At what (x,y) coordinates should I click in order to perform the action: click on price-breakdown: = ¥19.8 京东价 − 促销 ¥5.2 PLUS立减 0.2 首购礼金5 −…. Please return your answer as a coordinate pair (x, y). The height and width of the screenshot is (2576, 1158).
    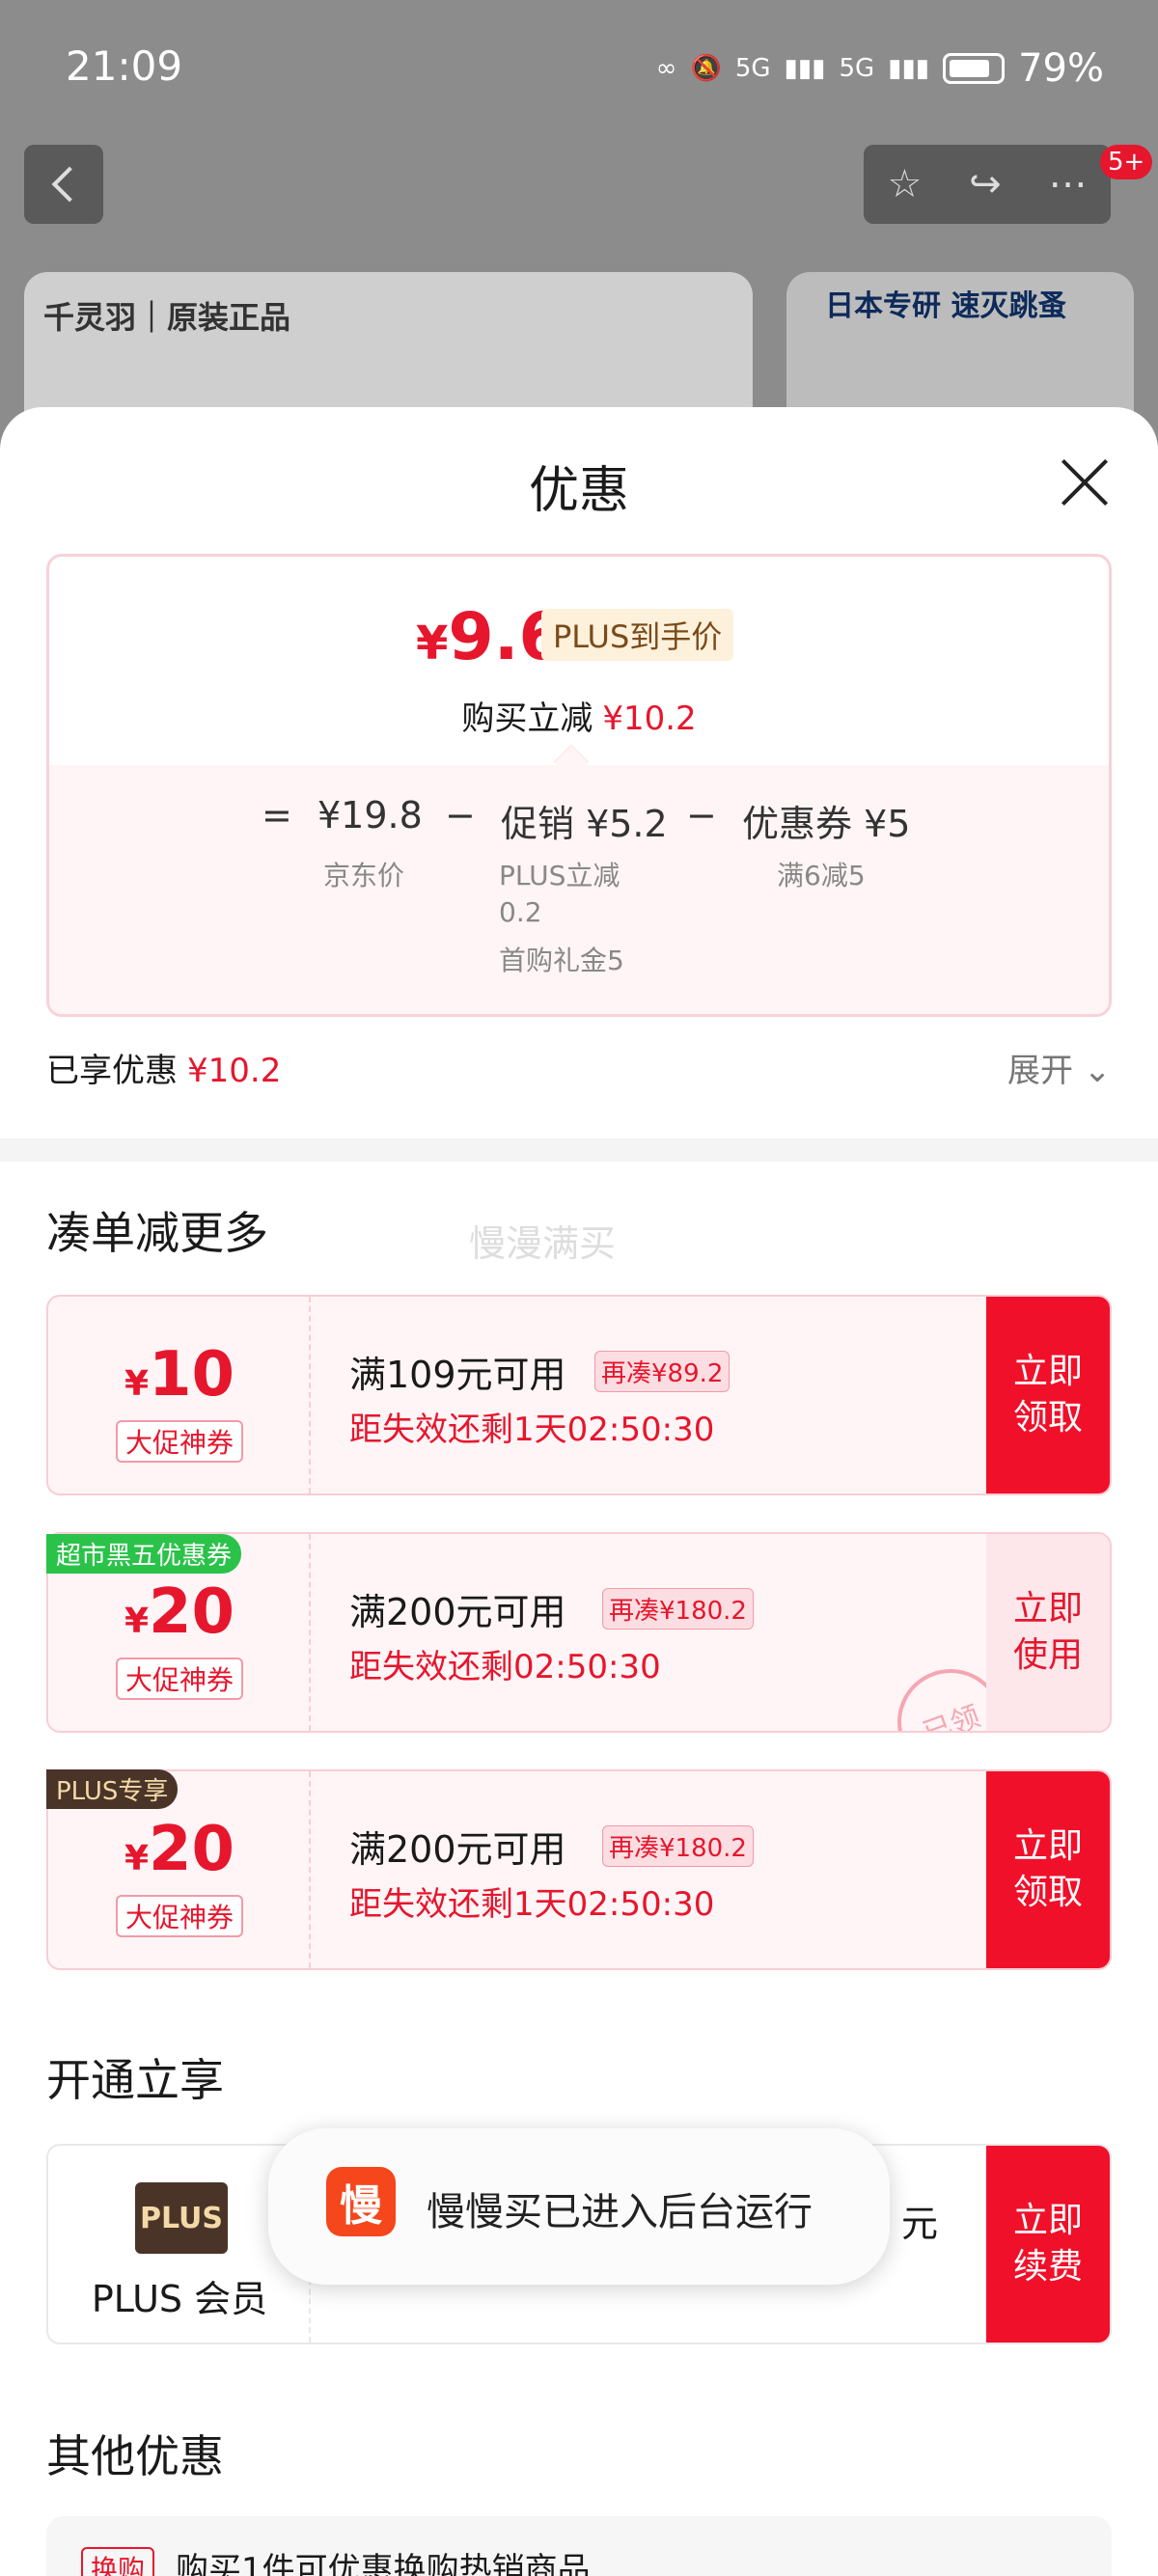
    Looking at the image, I should click on (579, 890).